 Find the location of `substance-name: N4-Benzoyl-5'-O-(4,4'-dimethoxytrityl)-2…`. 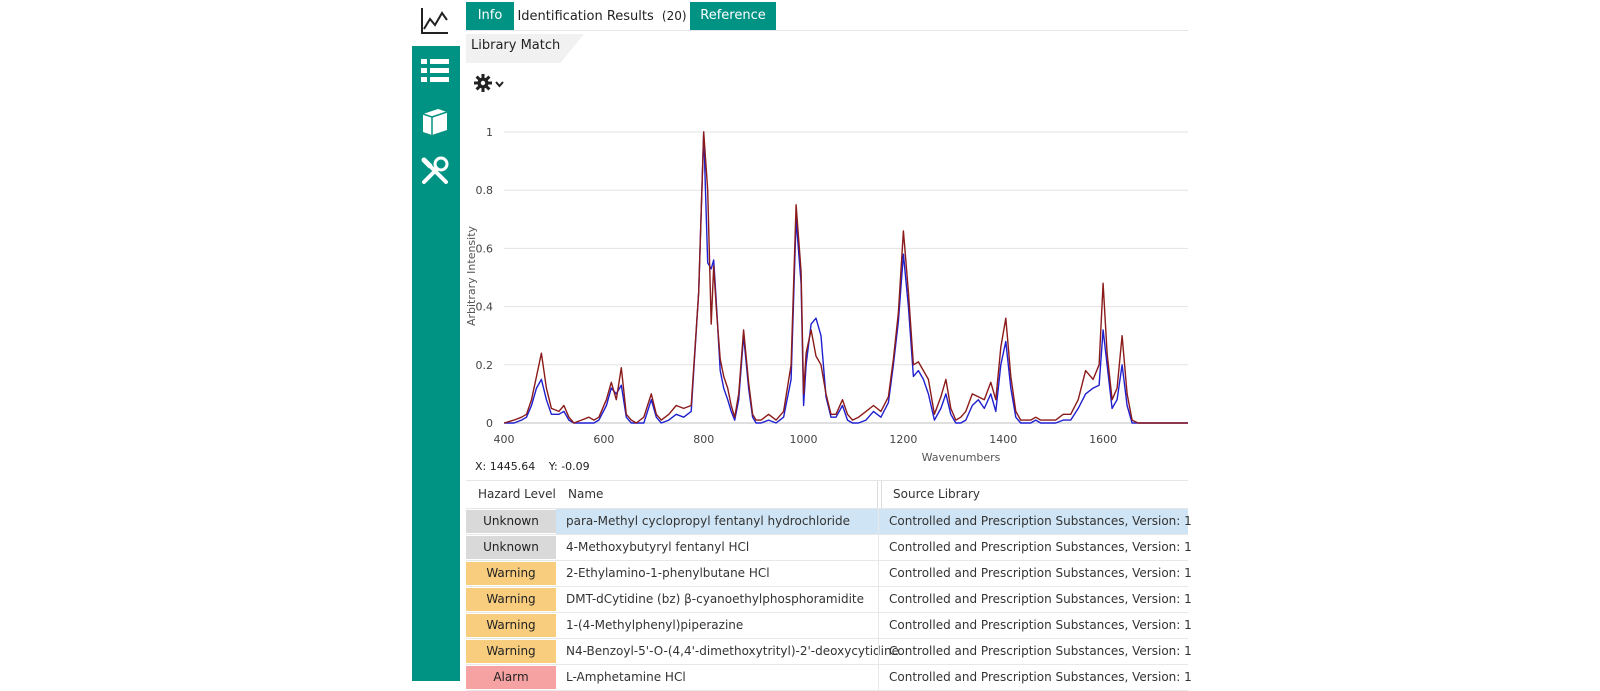

substance-name: N4-Benzoyl-5'-O-(4,4'-dimethoxytrityl)-2… is located at coordinates (732, 651).